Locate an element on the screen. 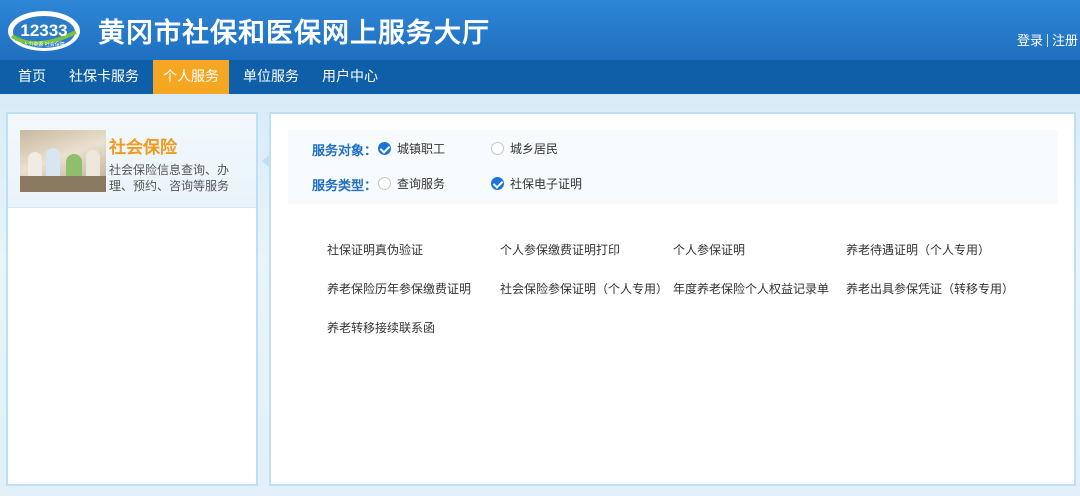 The height and width of the screenshot is (496, 1080). service-link: 年度养老保险个人权益记录单 is located at coordinates (751, 288).